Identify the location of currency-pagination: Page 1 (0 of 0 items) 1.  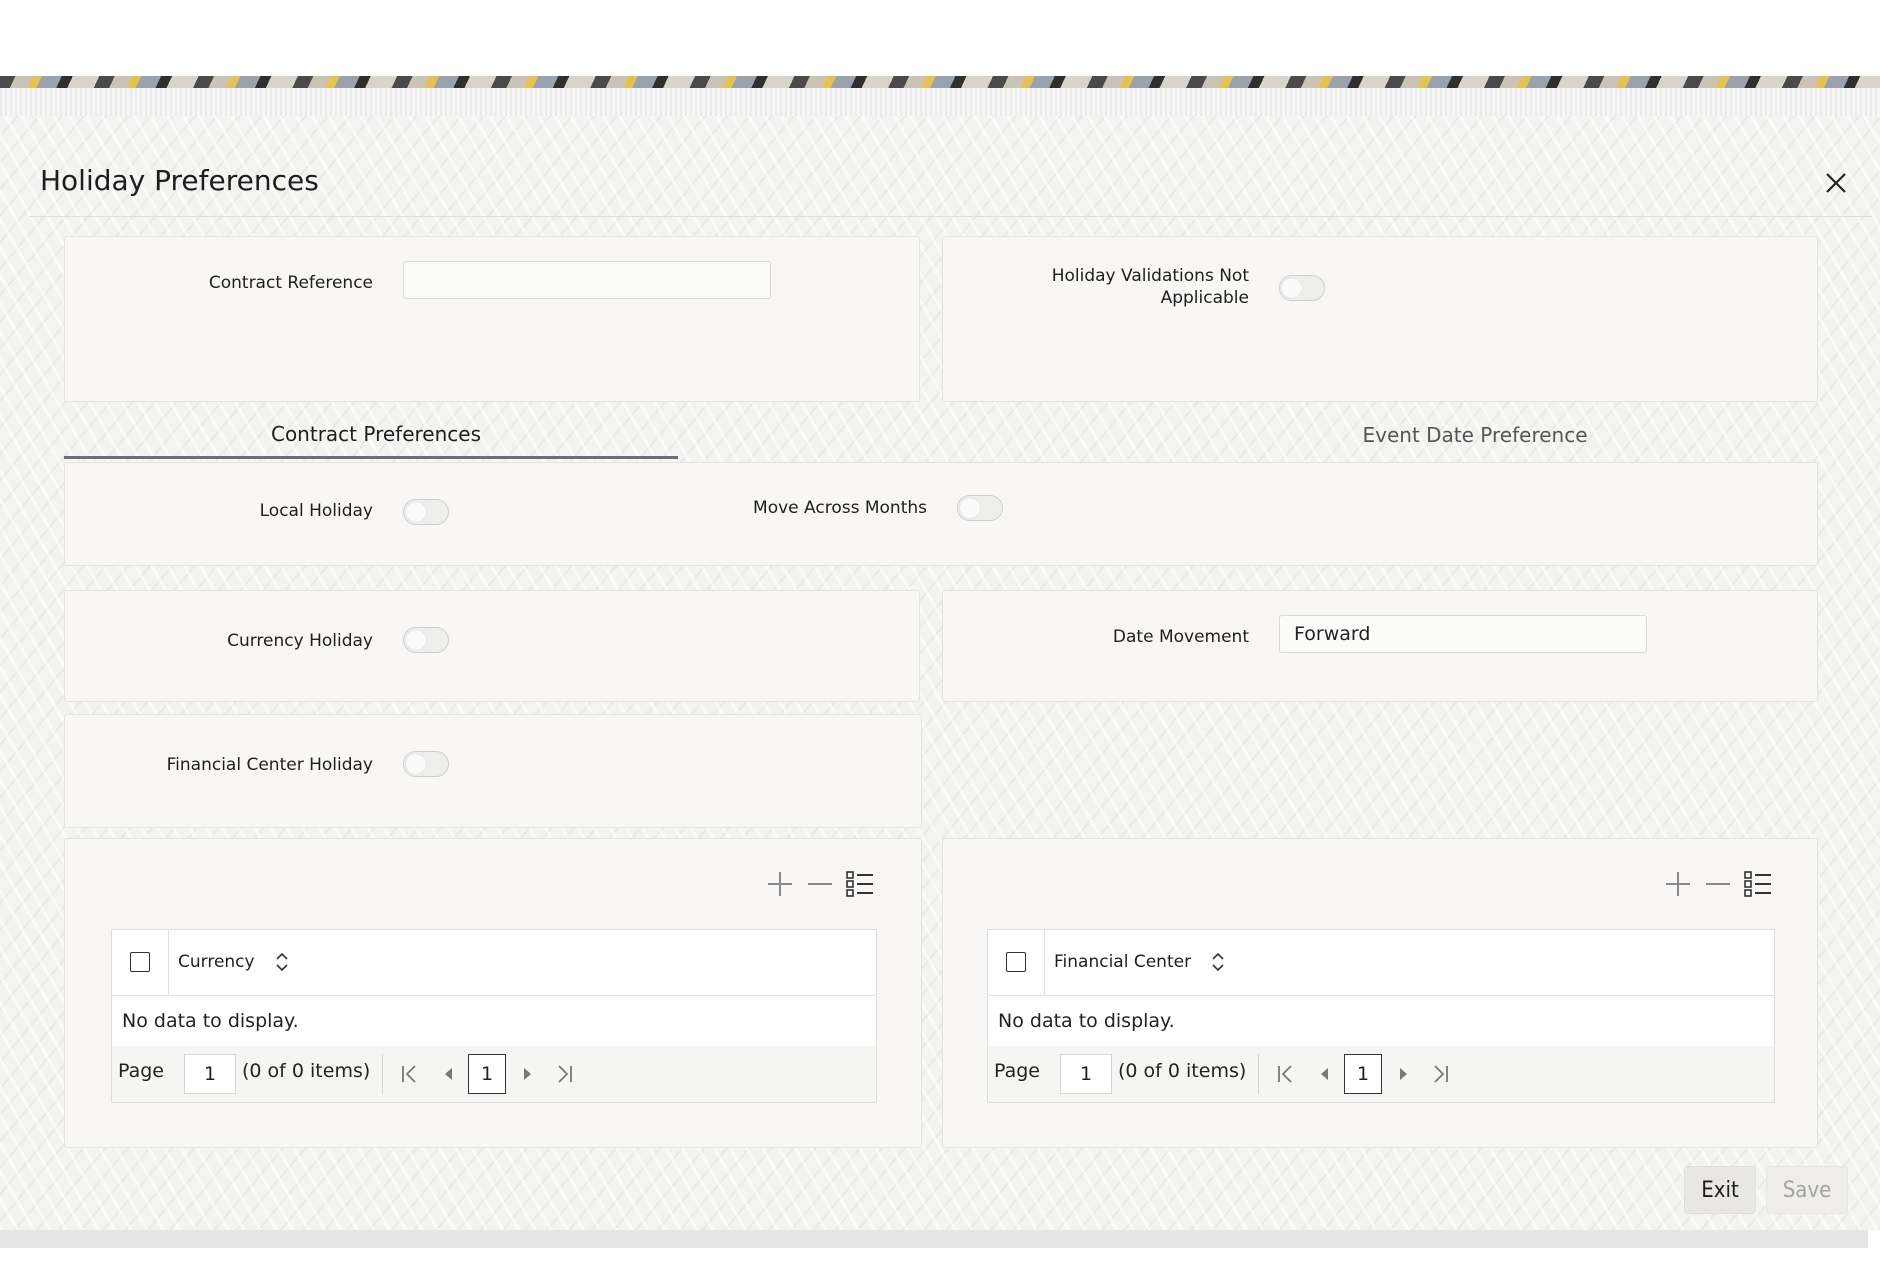
(494, 1074).